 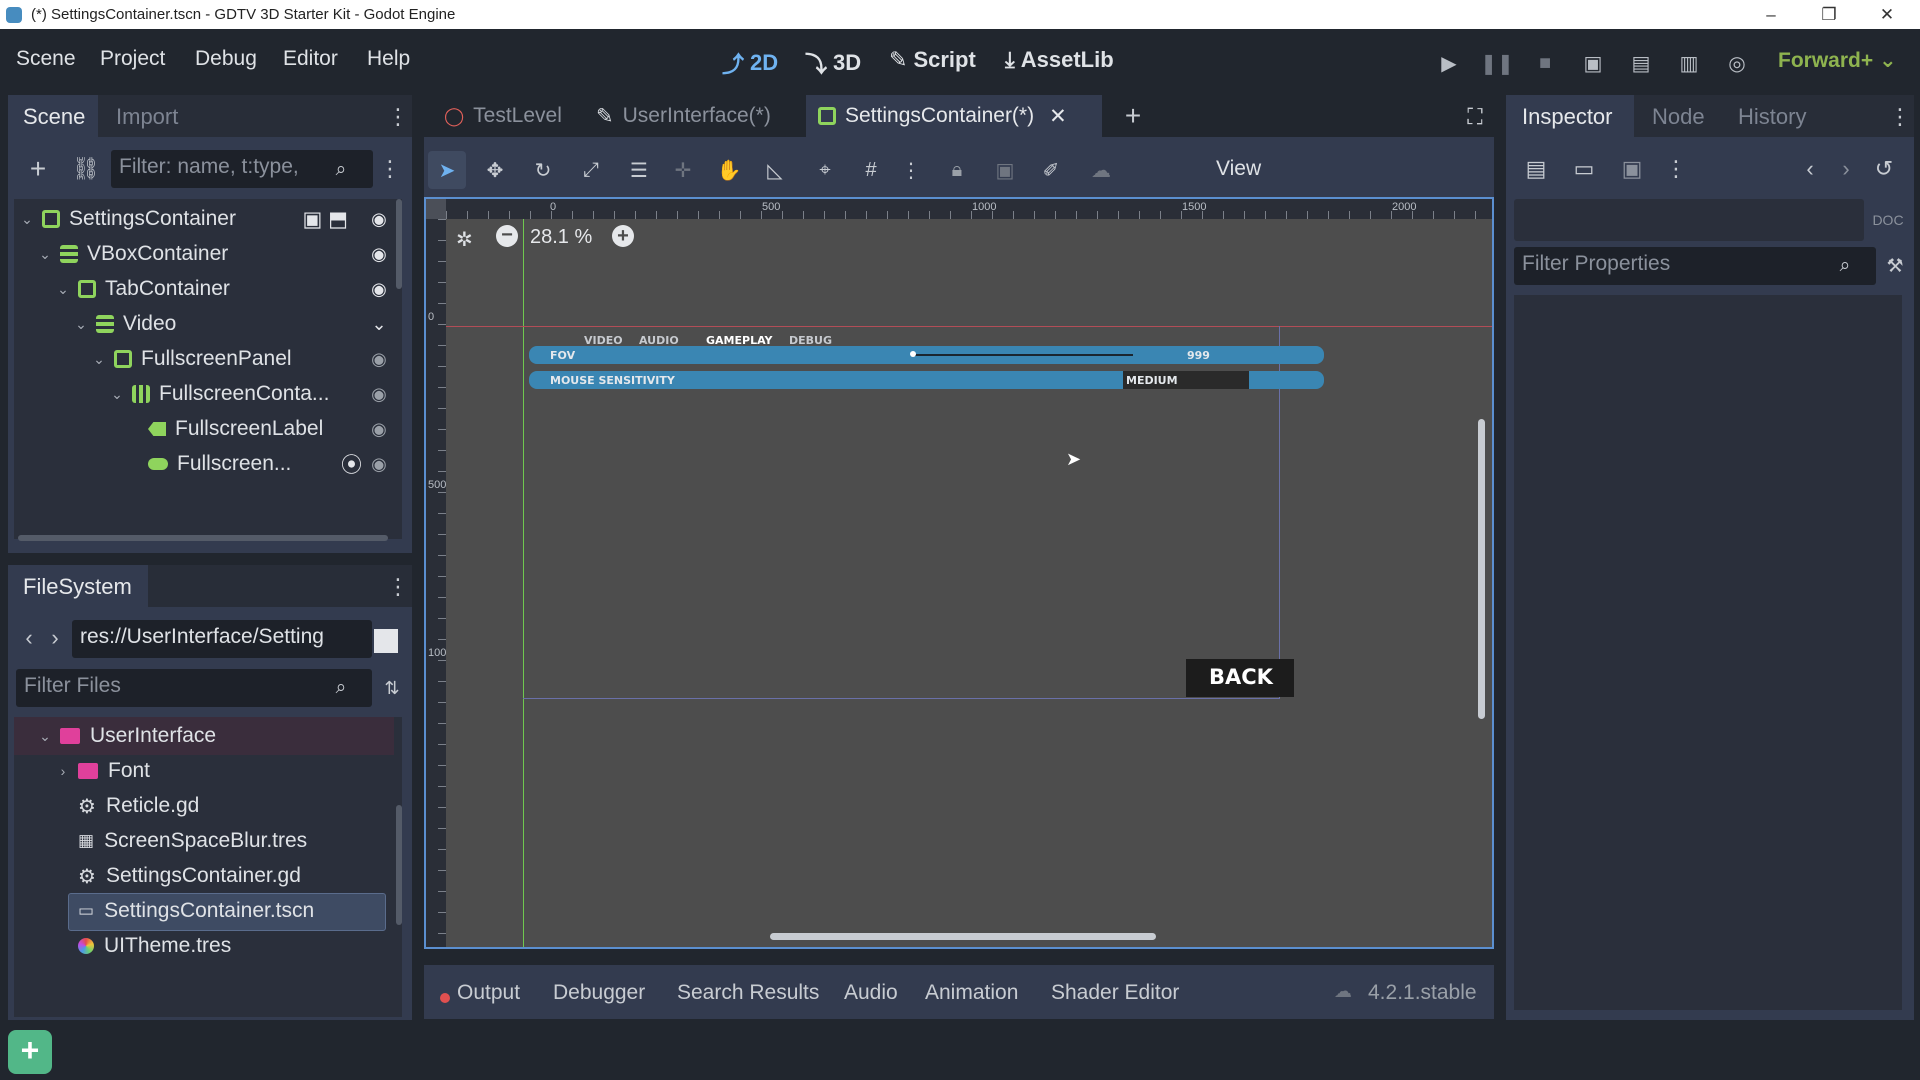 What do you see at coordinates (392, 688) in the screenshot?
I see `sort-icon: ⇅` at bounding box center [392, 688].